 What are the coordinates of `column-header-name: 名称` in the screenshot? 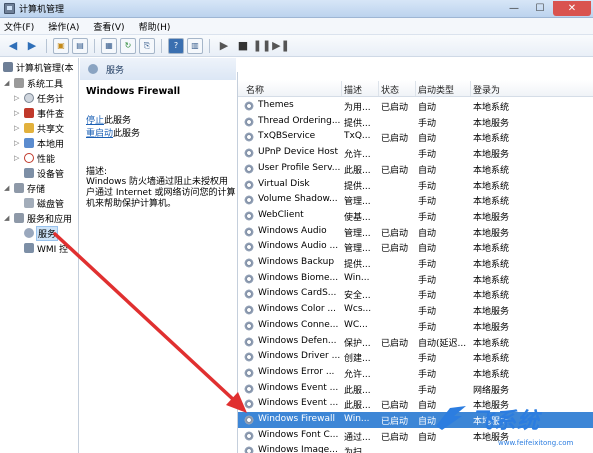 It's located at (255, 89).